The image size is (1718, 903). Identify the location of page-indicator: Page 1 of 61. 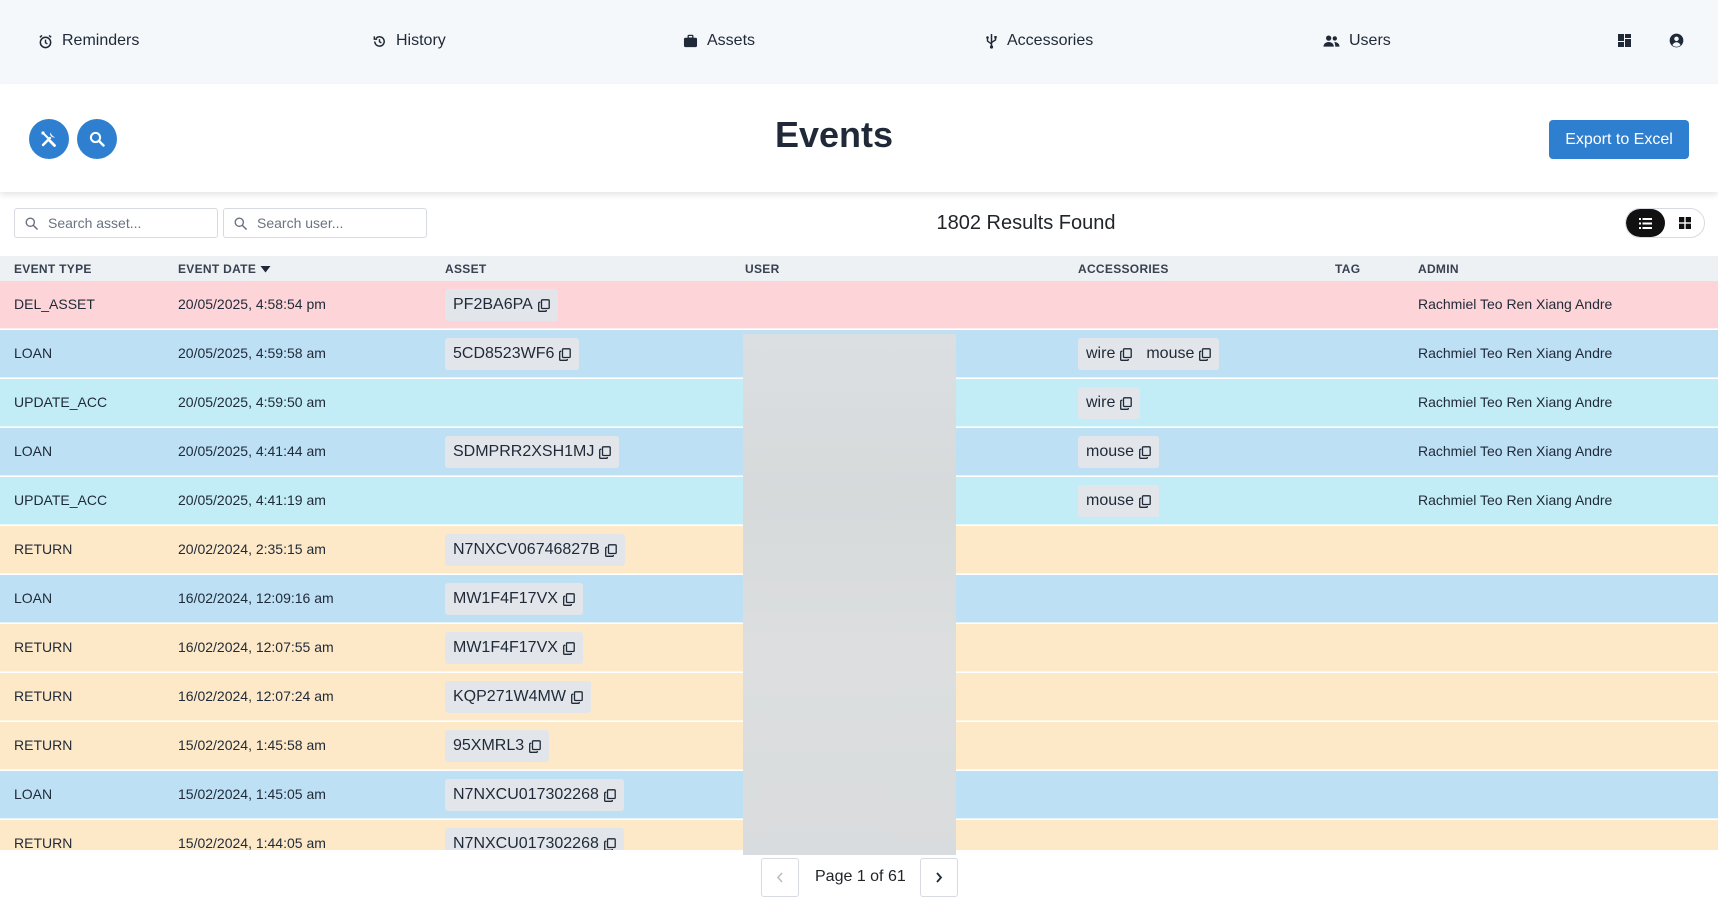
(860, 876).